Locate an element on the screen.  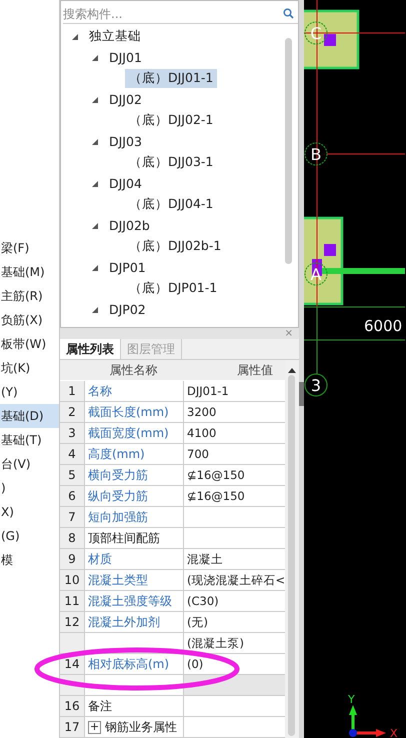
tree-item: （底）DJJ02-1 is located at coordinates (171, 120).